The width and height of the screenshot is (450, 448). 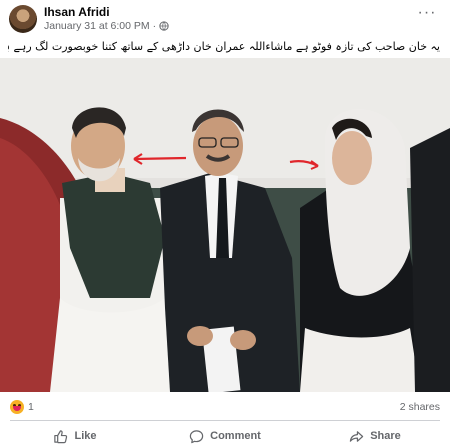 I want to click on post-actions: Like Comment Share, so click(x=225, y=436).